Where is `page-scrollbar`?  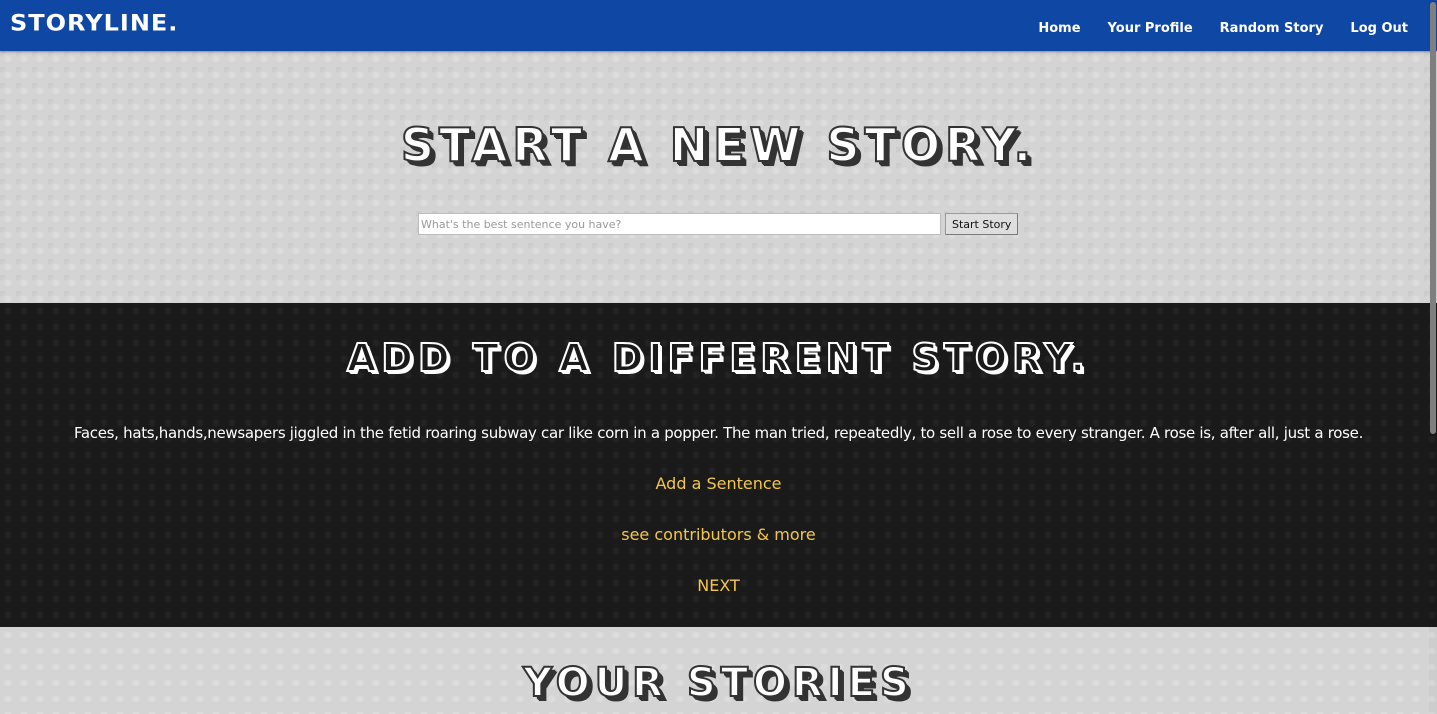
page-scrollbar is located at coordinates (1433, 357).